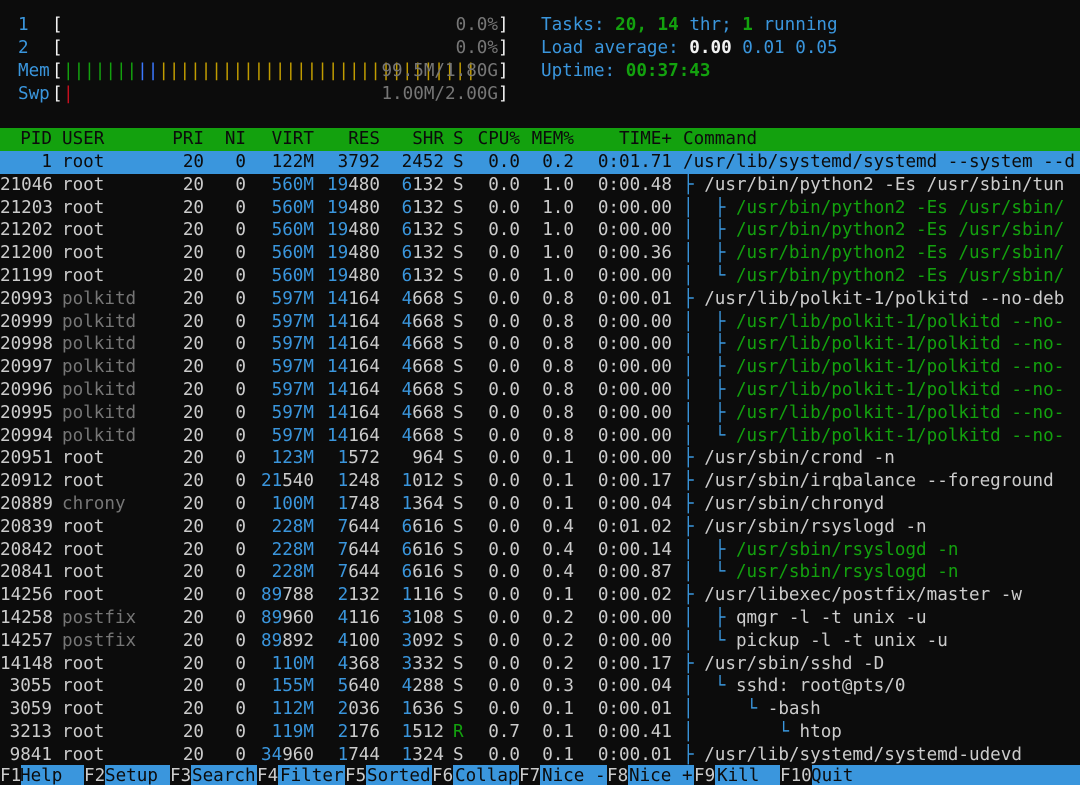 The width and height of the screenshot is (1080, 785). I want to click on fkey-label-nice: Nice +, so click(661, 775).